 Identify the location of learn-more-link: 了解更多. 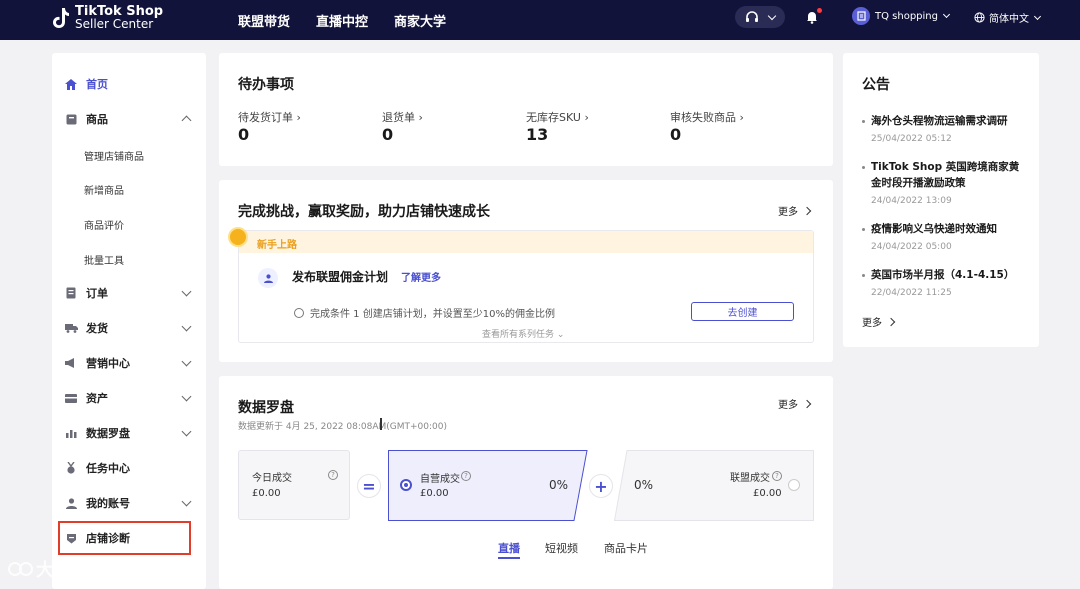
(421, 276).